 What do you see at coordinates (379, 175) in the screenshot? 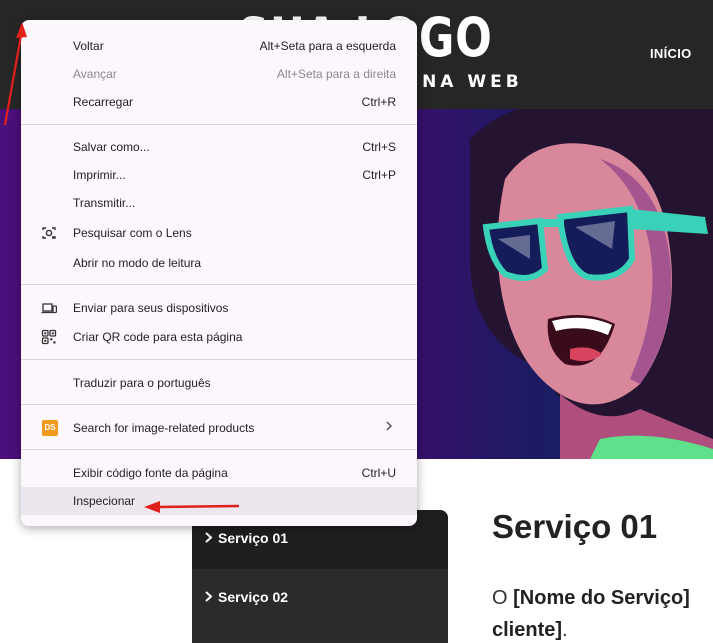
I see `menu-item-shortcut: Ctrl+P` at bounding box center [379, 175].